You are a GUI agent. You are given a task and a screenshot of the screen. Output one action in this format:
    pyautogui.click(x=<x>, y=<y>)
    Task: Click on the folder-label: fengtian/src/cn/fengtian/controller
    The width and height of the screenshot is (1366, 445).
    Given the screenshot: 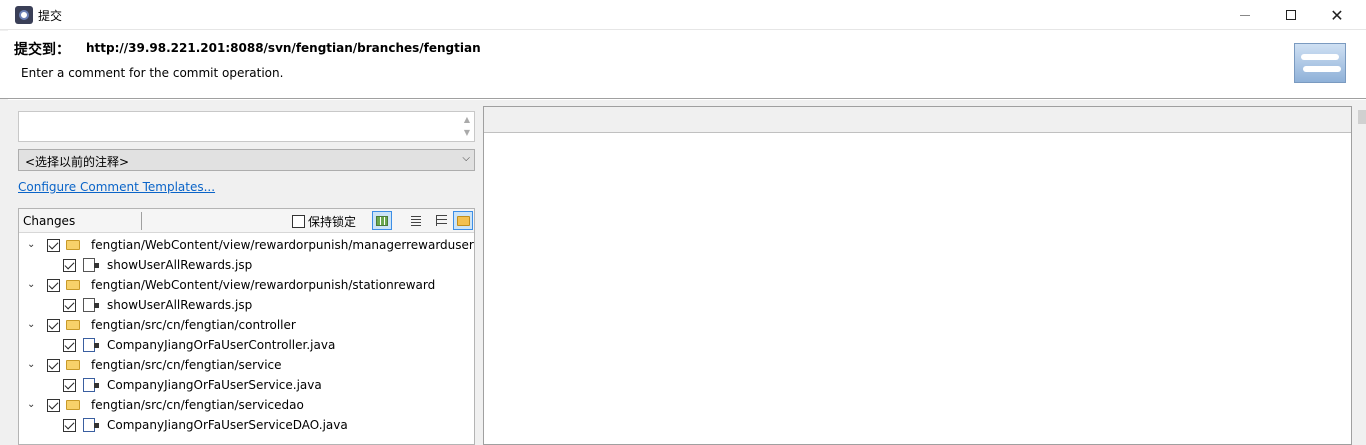 What is the action you would take?
    pyautogui.click(x=193, y=325)
    